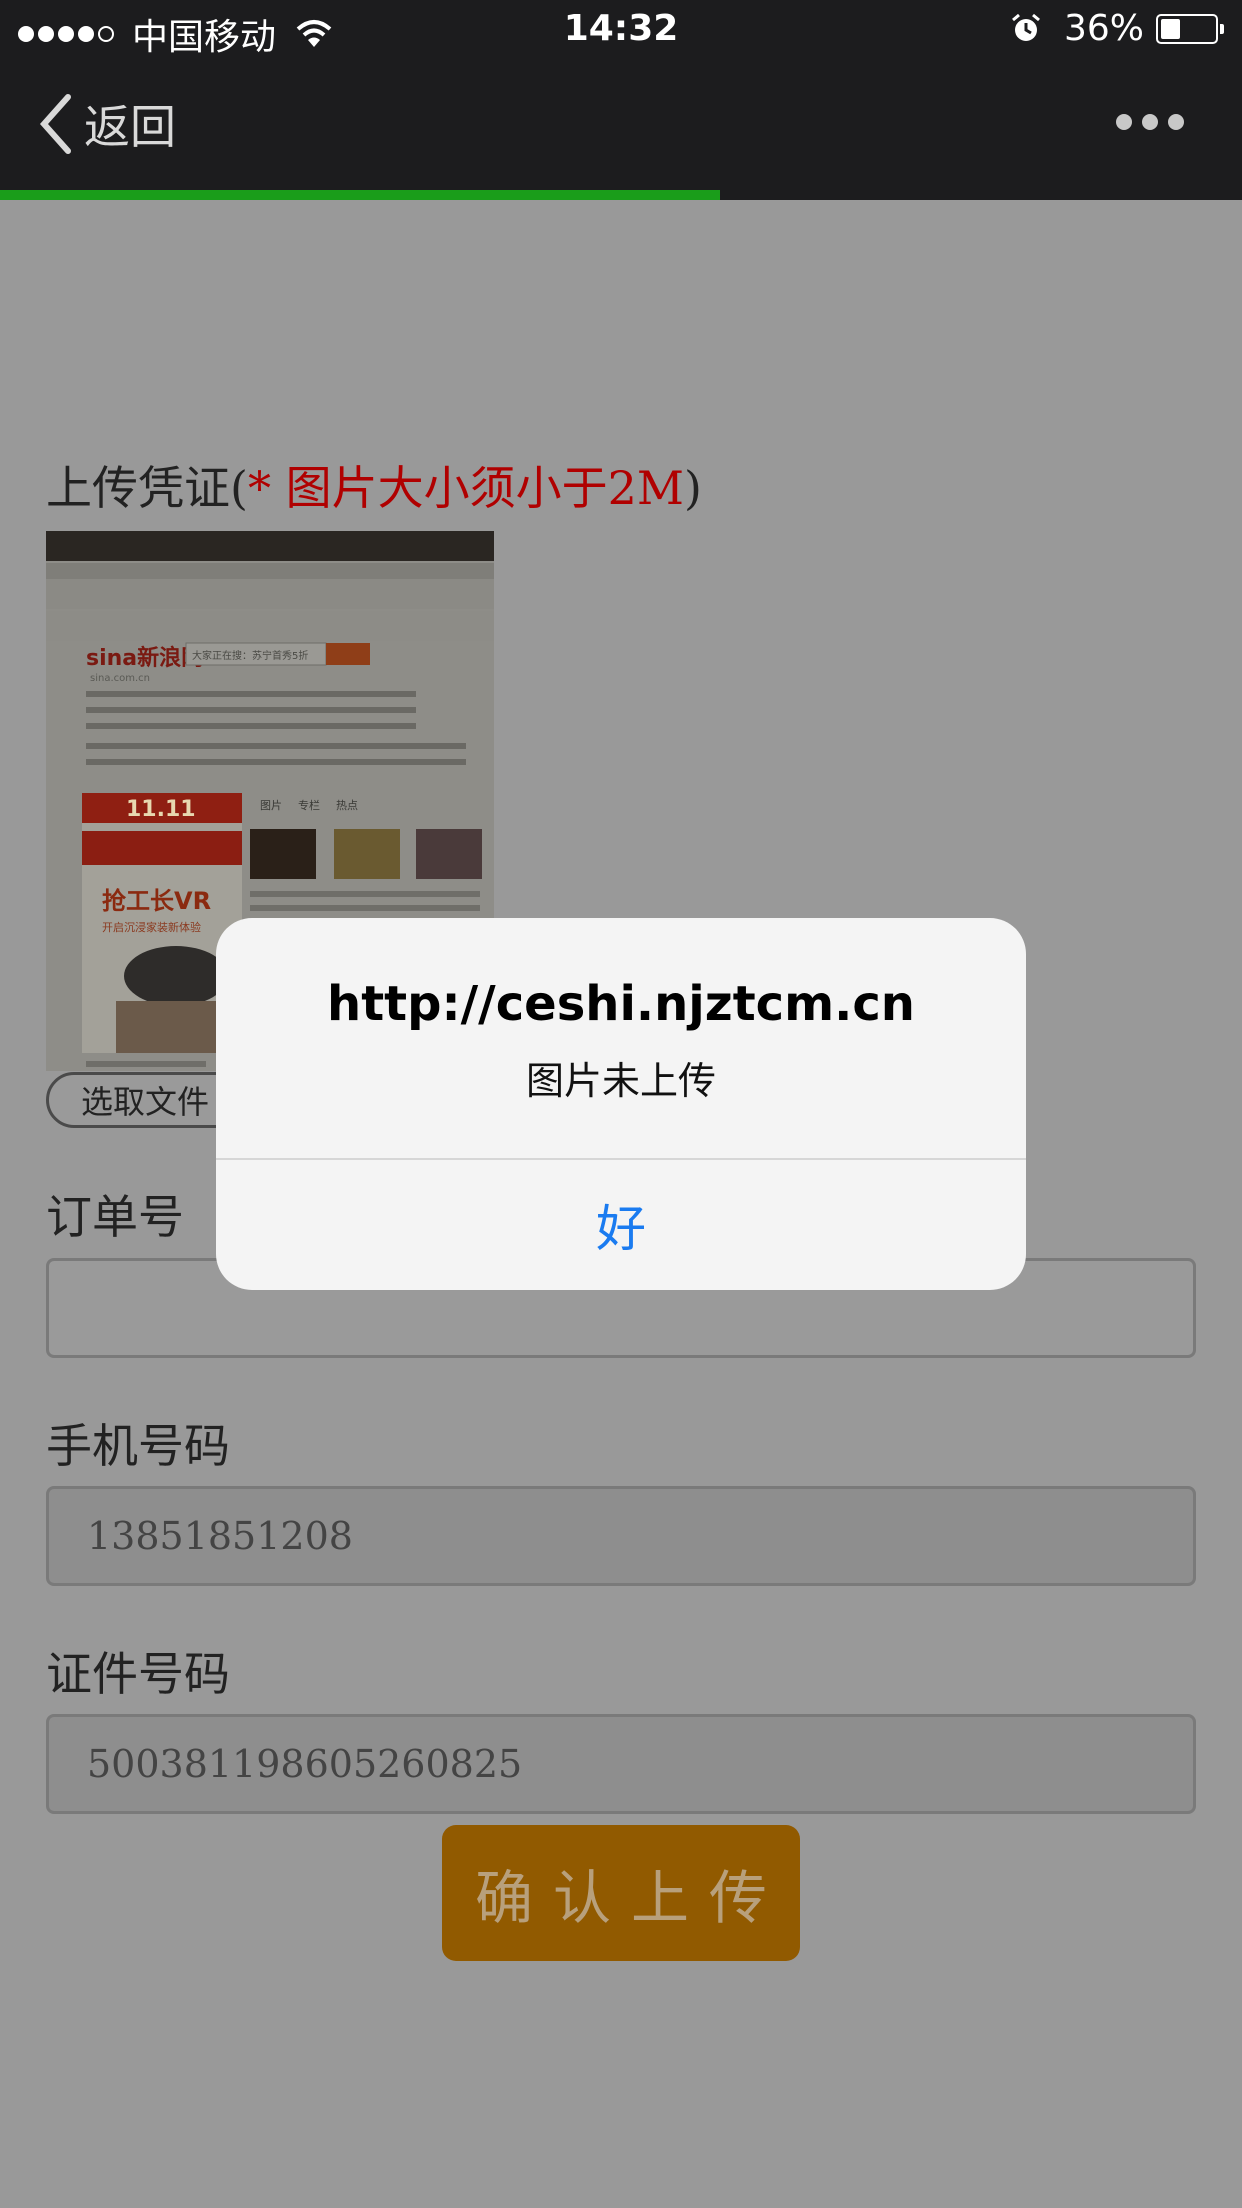  Describe the element at coordinates (156, 901) in the screenshot. I see `preview-promo-text: 抢工长VR` at that location.